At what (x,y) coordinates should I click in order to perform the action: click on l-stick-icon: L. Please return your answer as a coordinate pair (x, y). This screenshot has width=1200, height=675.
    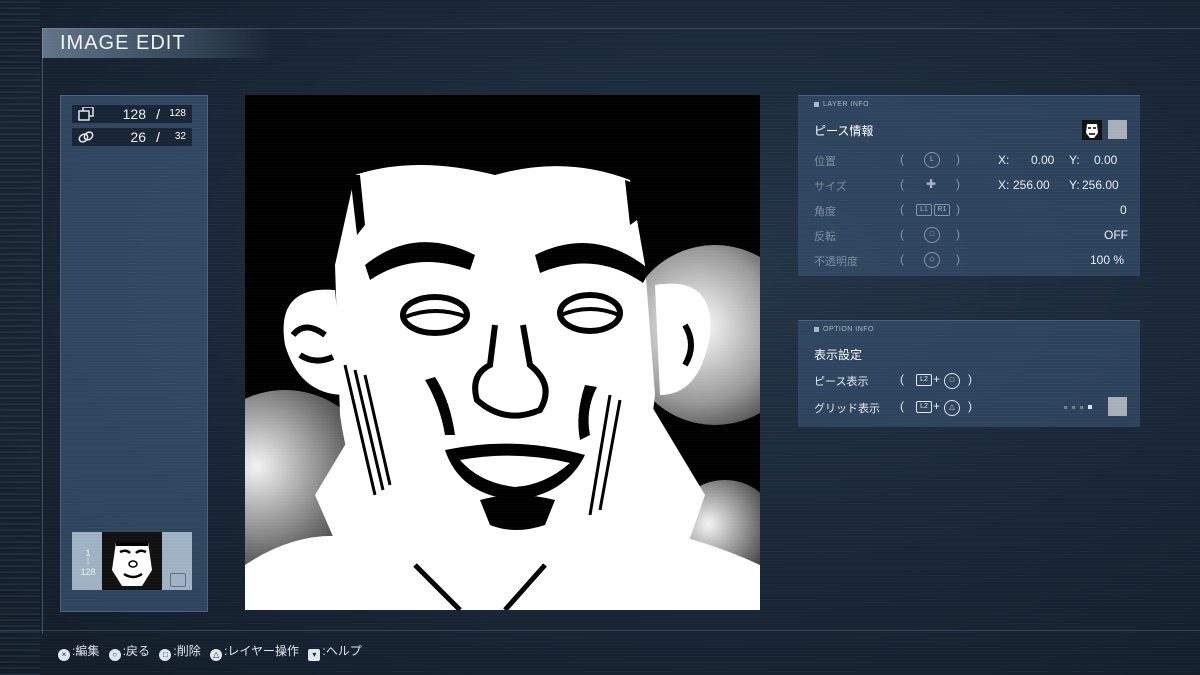
    Looking at the image, I should click on (932, 160).